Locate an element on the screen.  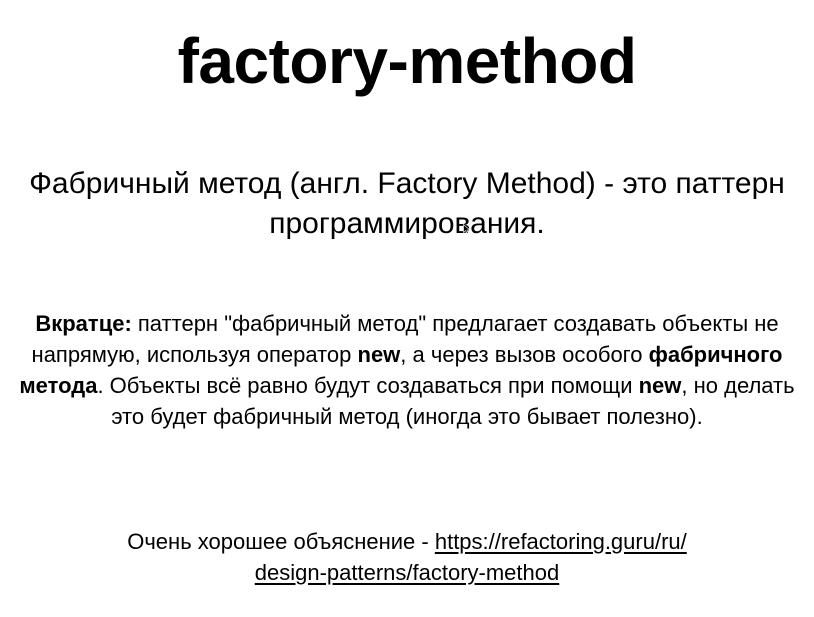
link-line-2: design-patterns/factory-method is located at coordinates (407, 572).